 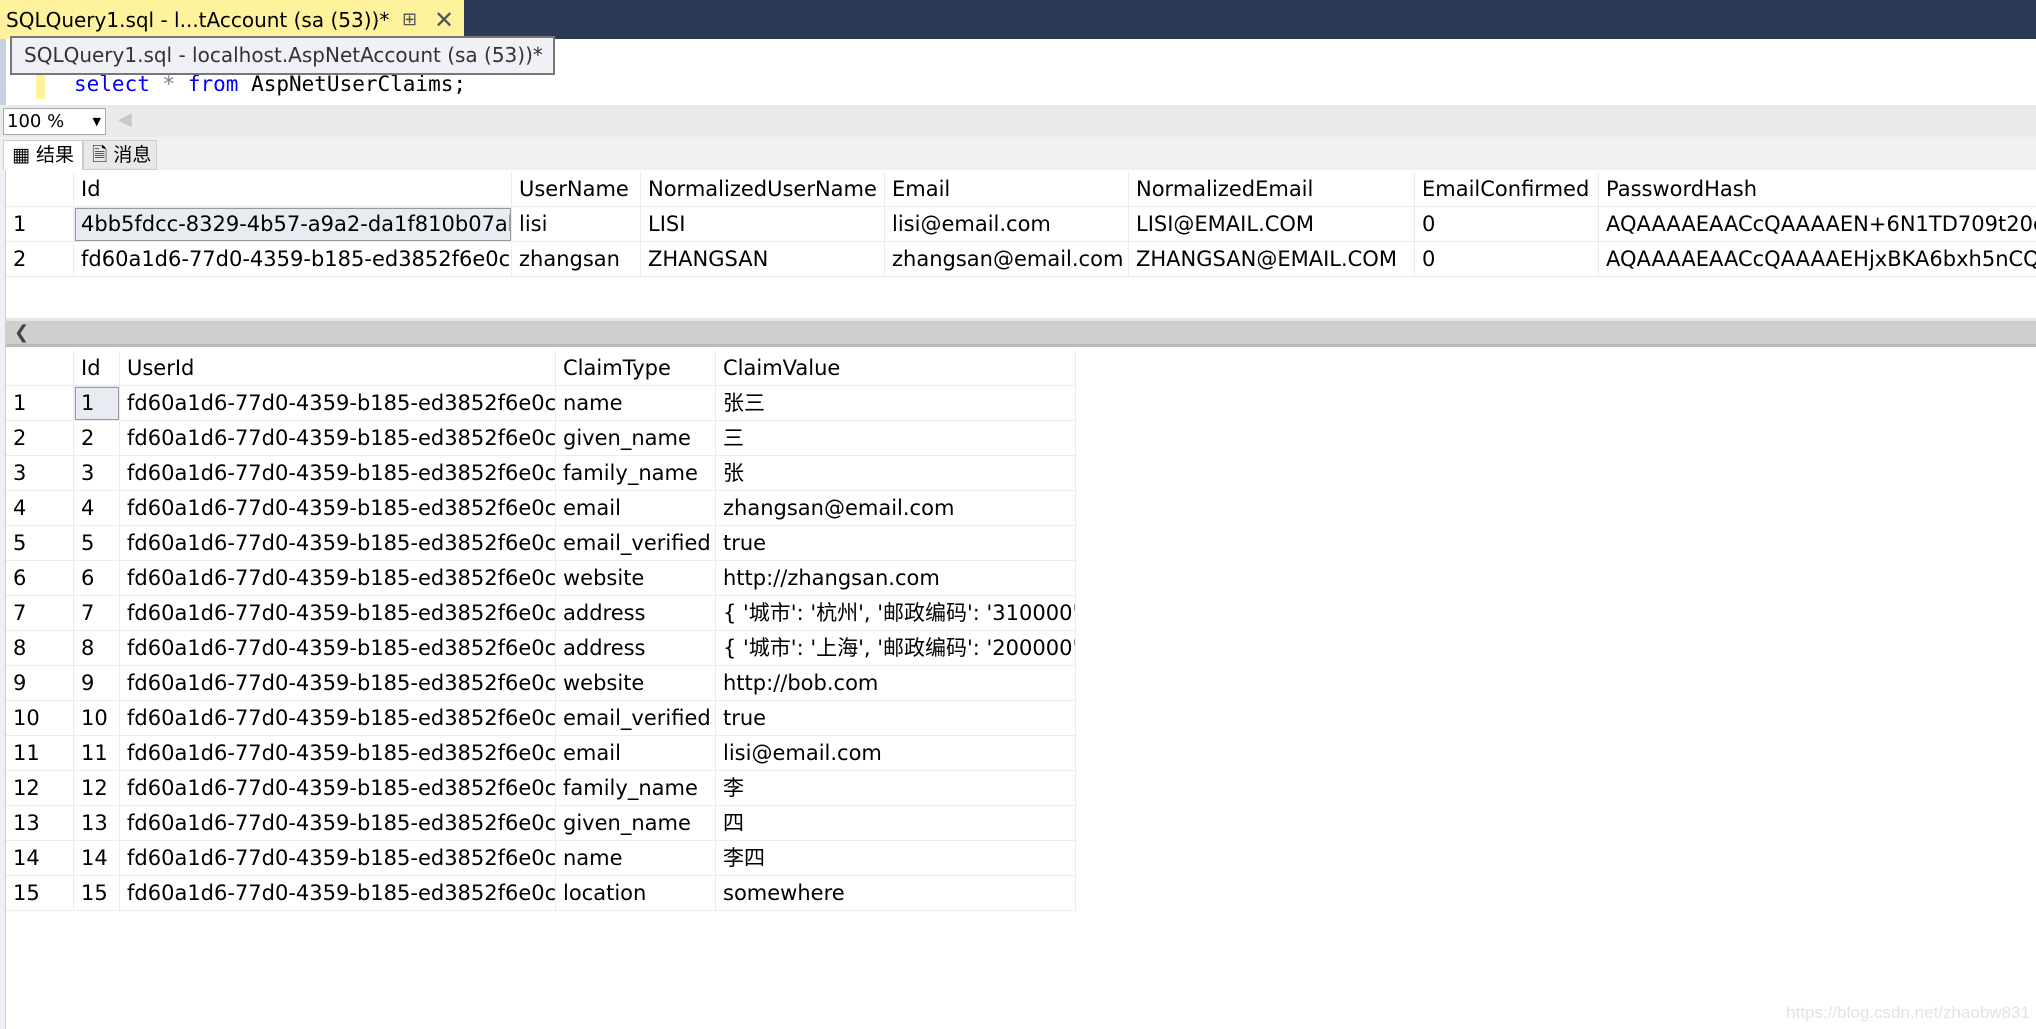 I want to click on cell: 6, so click(x=97, y=578).